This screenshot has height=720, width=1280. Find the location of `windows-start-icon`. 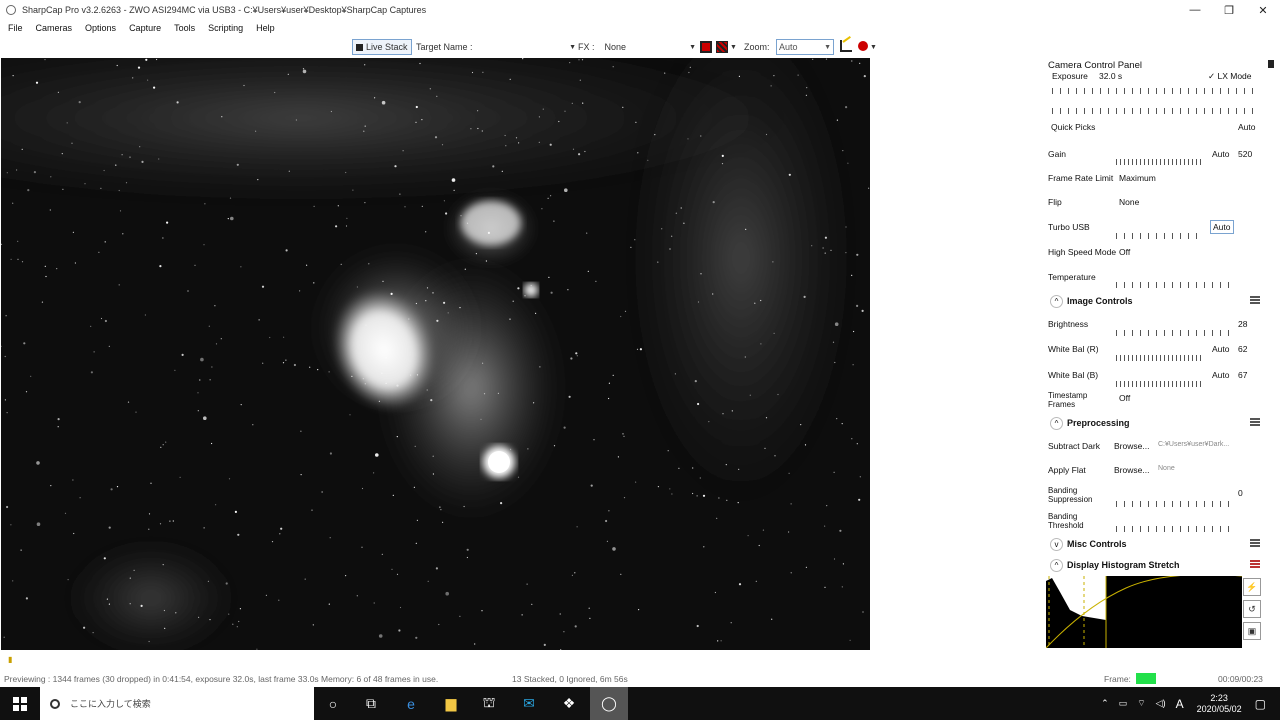

windows-start-icon is located at coordinates (20, 703).